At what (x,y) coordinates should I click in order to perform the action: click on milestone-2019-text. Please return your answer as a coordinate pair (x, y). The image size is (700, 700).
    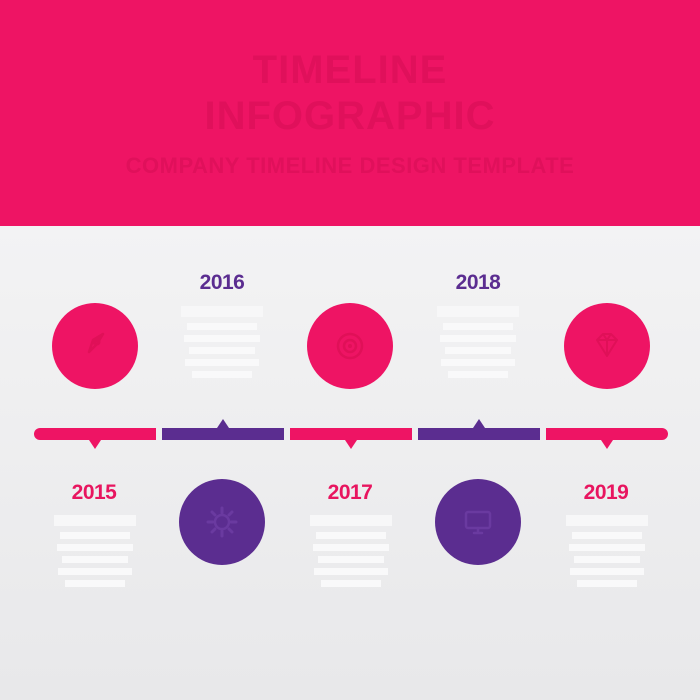
    Looking at the image, I should click on (607, 553).